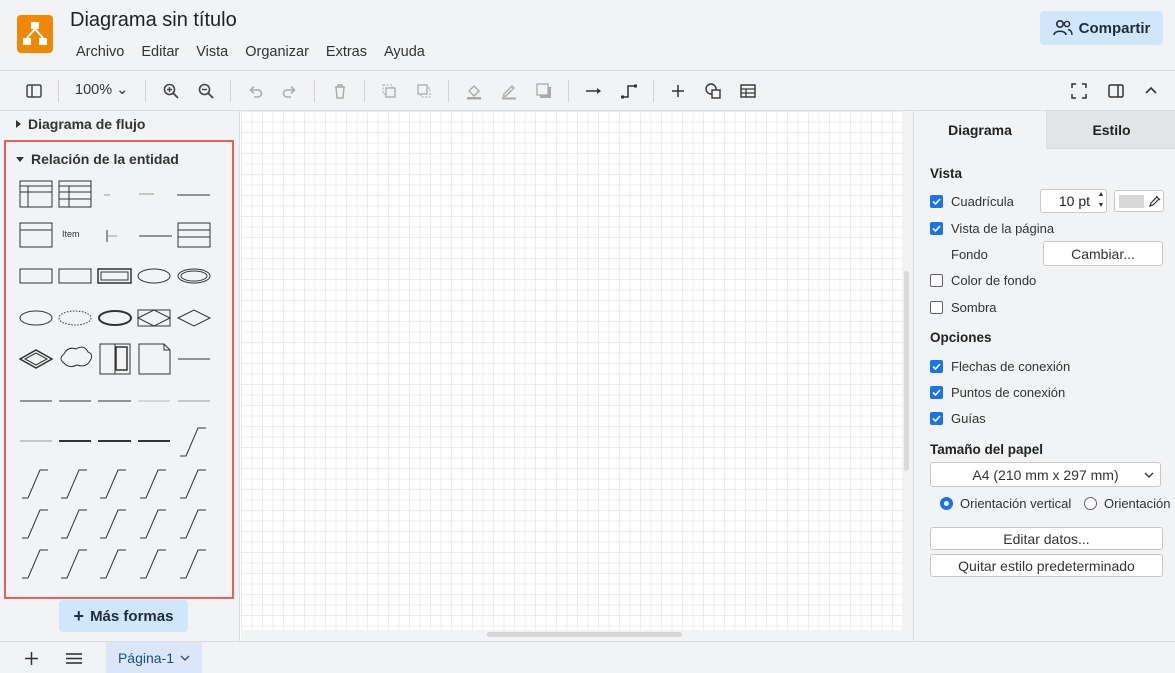 The width and height of the screenshot is (1175, 673). Describe the element at coordinates (114, 524) in the screenshot. I see `er-elbow-connectors` at that location.